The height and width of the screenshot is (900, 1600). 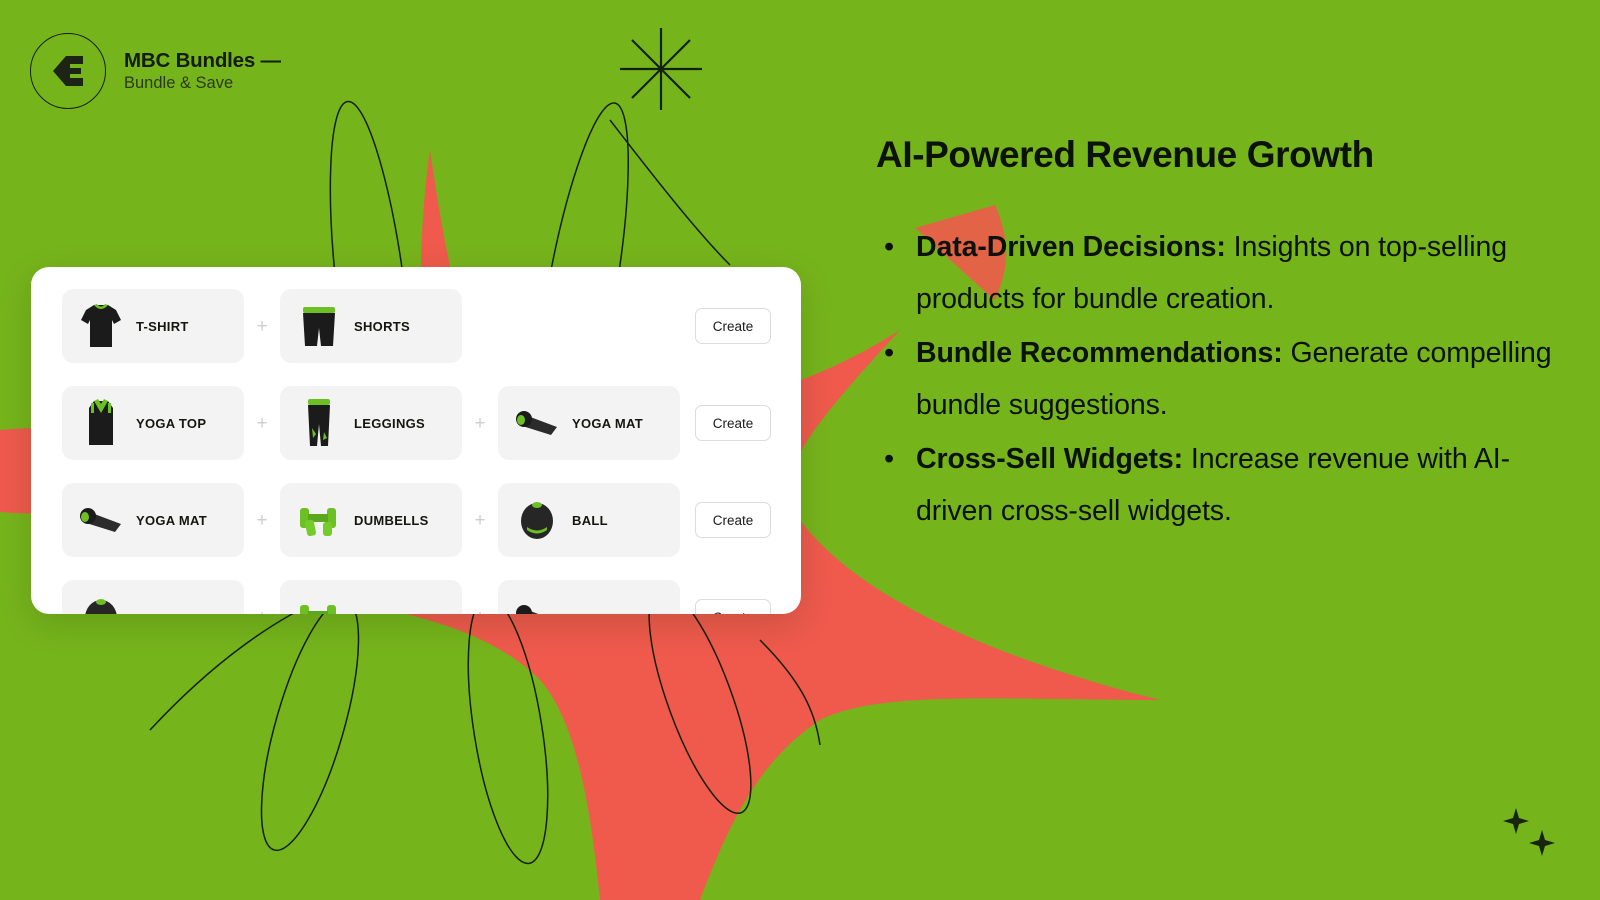 What do you see at coordinates (1050, 459) in the screenshot?
I see `bullet-lead: Cross-Sell Widgets:` at bounding box center [1050, 459].